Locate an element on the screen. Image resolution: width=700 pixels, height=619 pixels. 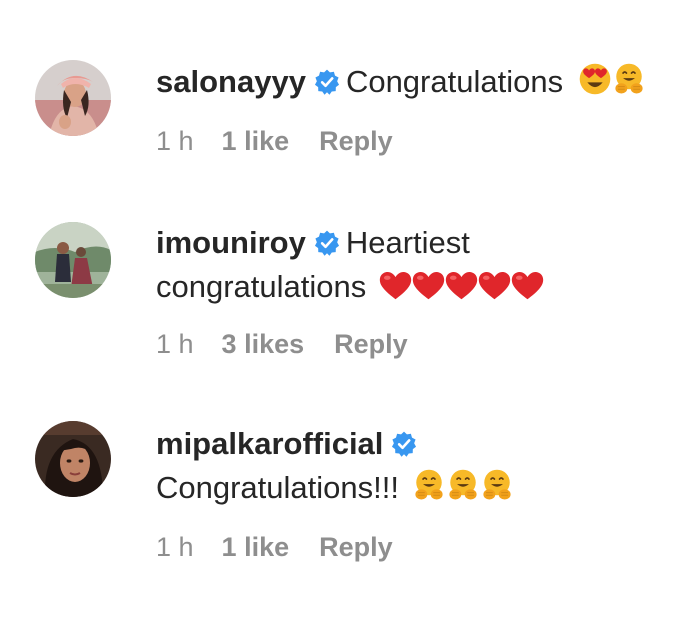
comment-line: imouniroy Heartiest is located at coordinates (423, 243).